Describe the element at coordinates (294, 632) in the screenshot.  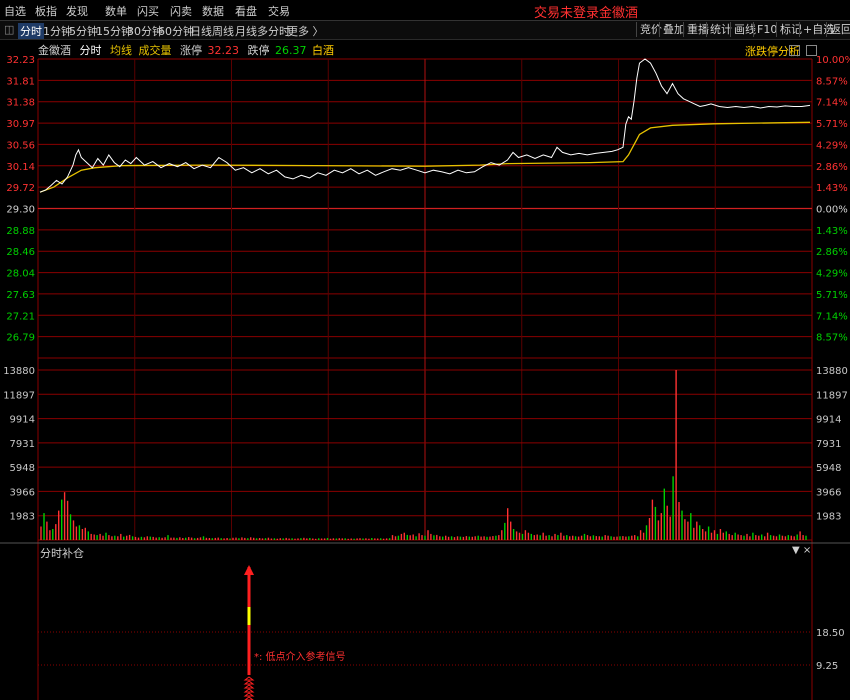
I see `sub-panel-signal: *: 低点介入参考信号` at that location.